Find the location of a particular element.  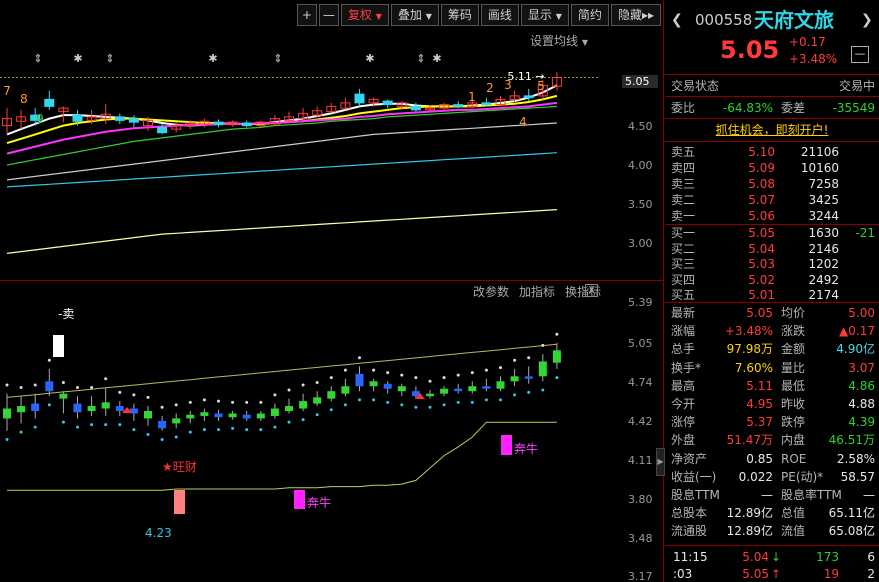

ask-volume: 21106 is located at coordinates (819, 152).